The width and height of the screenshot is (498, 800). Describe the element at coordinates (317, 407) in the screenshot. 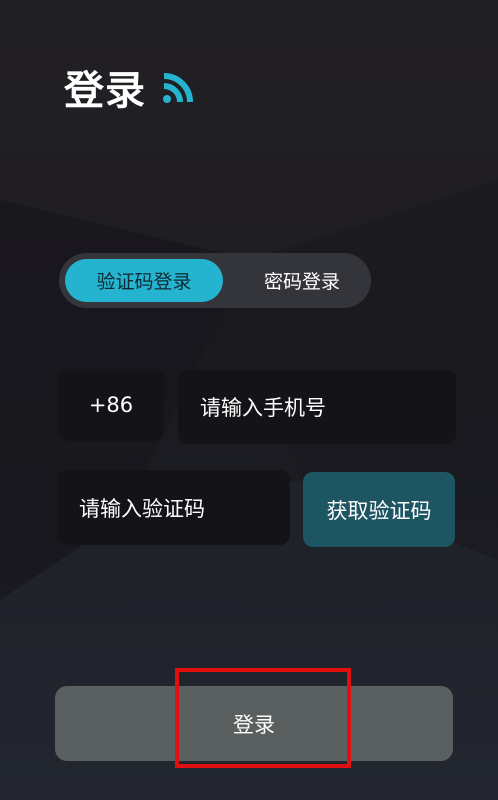

I see `phone-input: 请输入手机号` at that location.